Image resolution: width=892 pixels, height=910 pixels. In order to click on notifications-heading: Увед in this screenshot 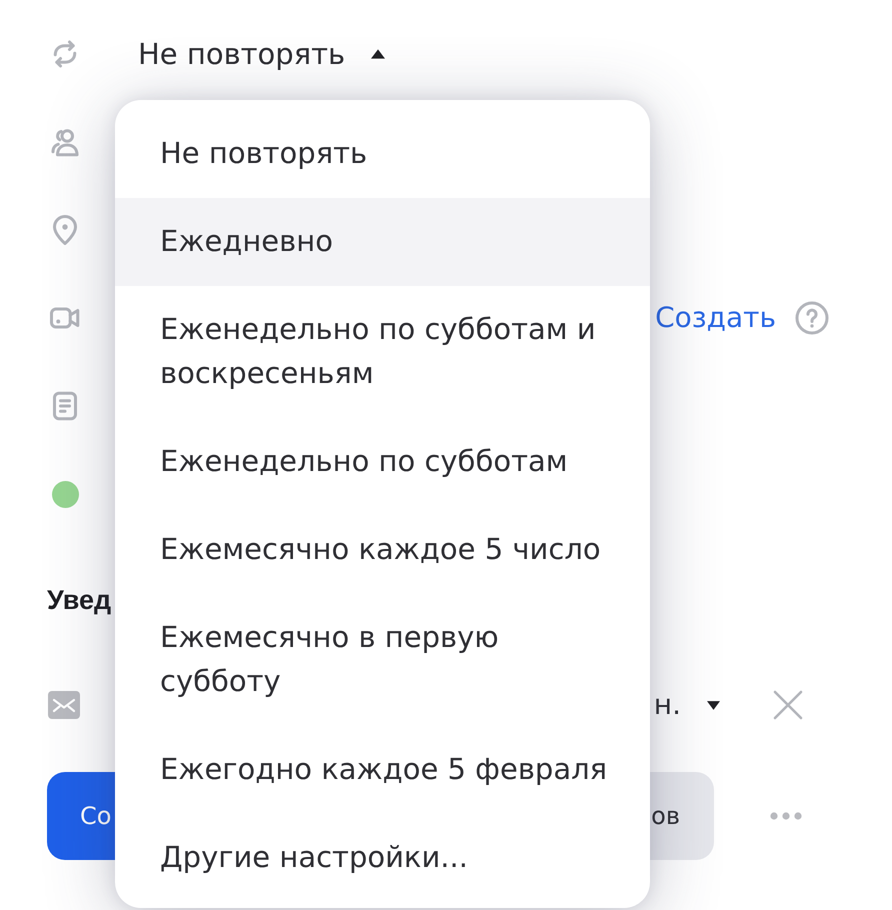, I will do `click(79, 600)`.